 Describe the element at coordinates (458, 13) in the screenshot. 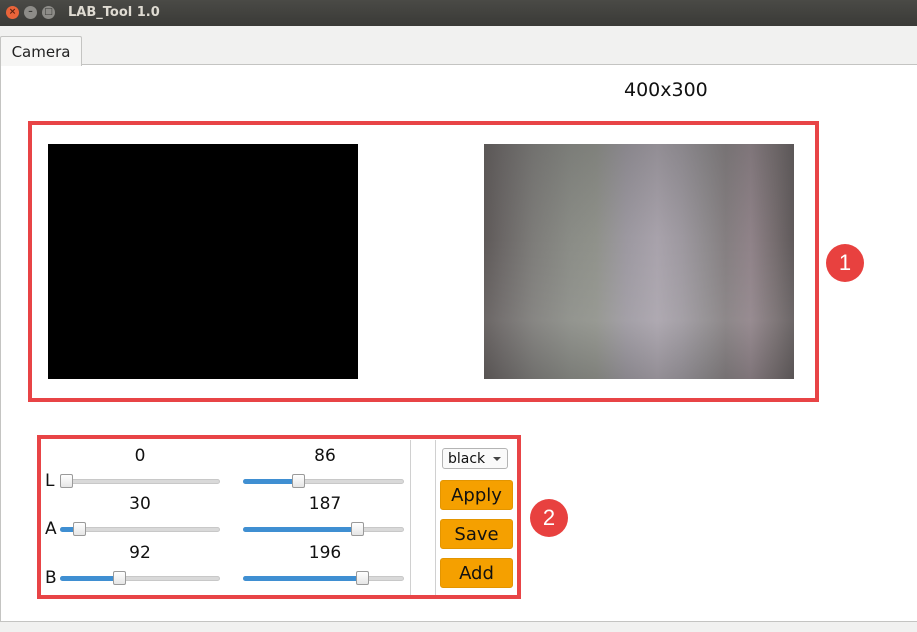

I see `title-bar: × – □ LAB_Tool 1.0` at that location.